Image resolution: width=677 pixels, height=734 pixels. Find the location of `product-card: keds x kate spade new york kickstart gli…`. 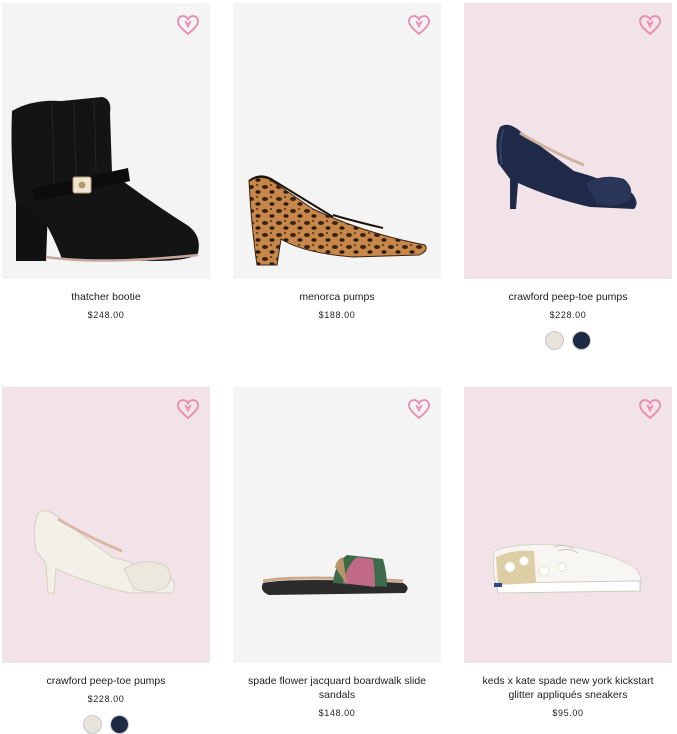

product-card: keds x kate spade new york kickstart gli… is located at coordinates (568, 552).